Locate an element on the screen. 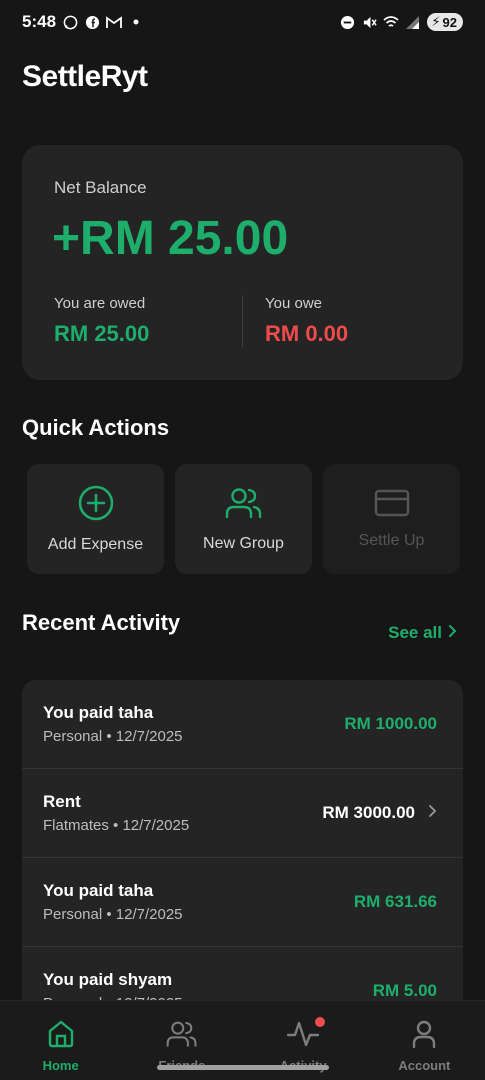  add-expense-button: Add Expense is located at coordinates (95, 519).